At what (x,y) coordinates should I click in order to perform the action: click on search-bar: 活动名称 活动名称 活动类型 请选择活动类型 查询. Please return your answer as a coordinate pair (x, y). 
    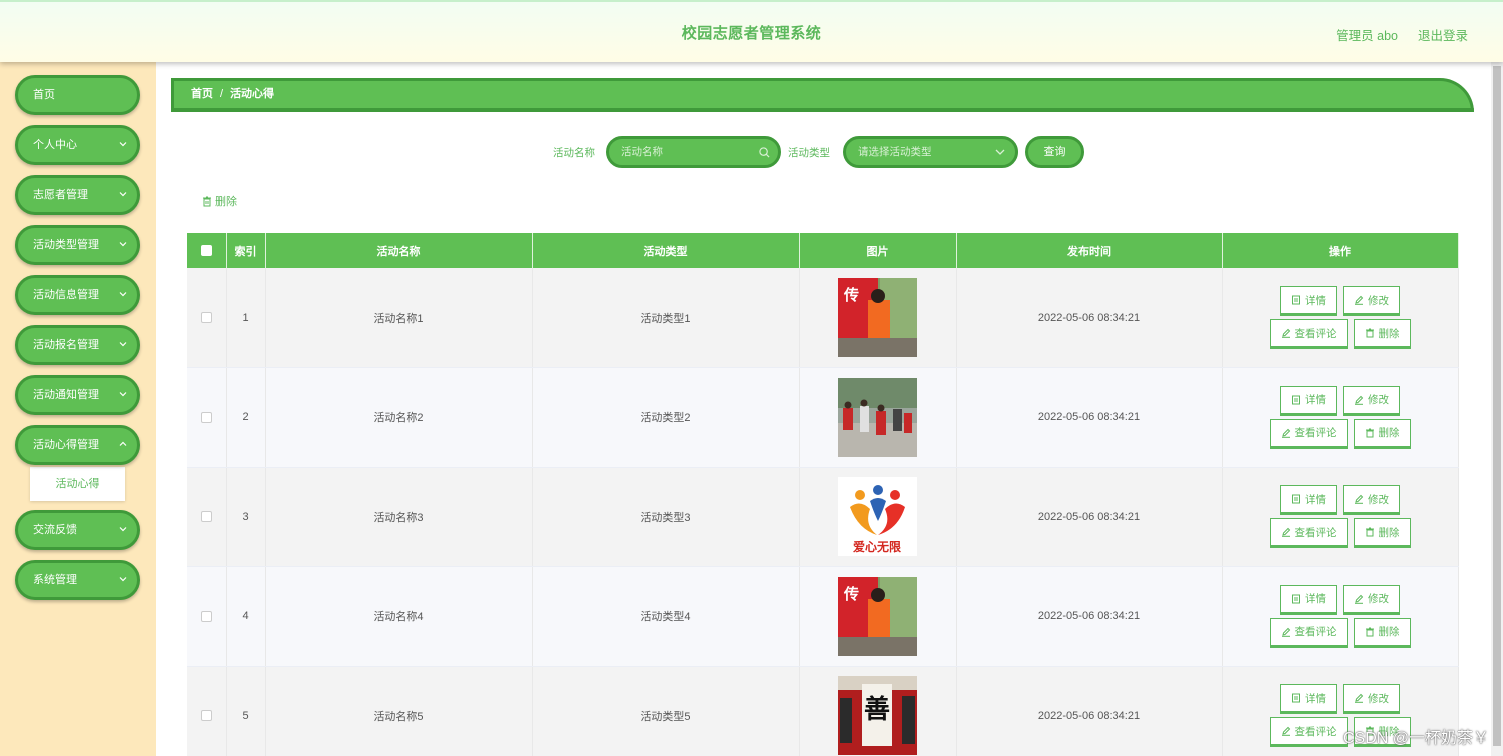
    Looking at the image, I should click on (823, 152).